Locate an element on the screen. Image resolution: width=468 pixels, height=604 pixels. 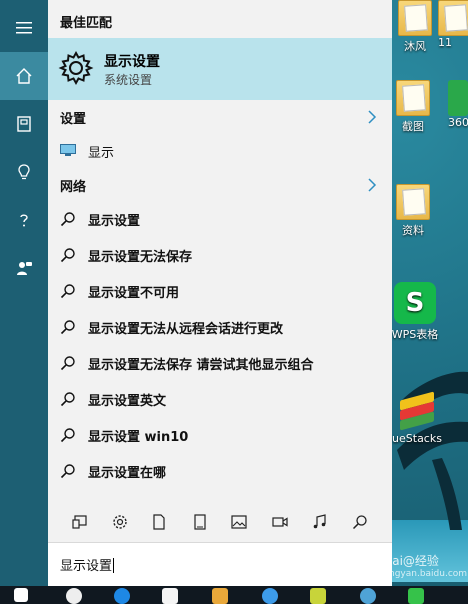
desktop-icon-11: 11 is located at coordinates (453, 24).